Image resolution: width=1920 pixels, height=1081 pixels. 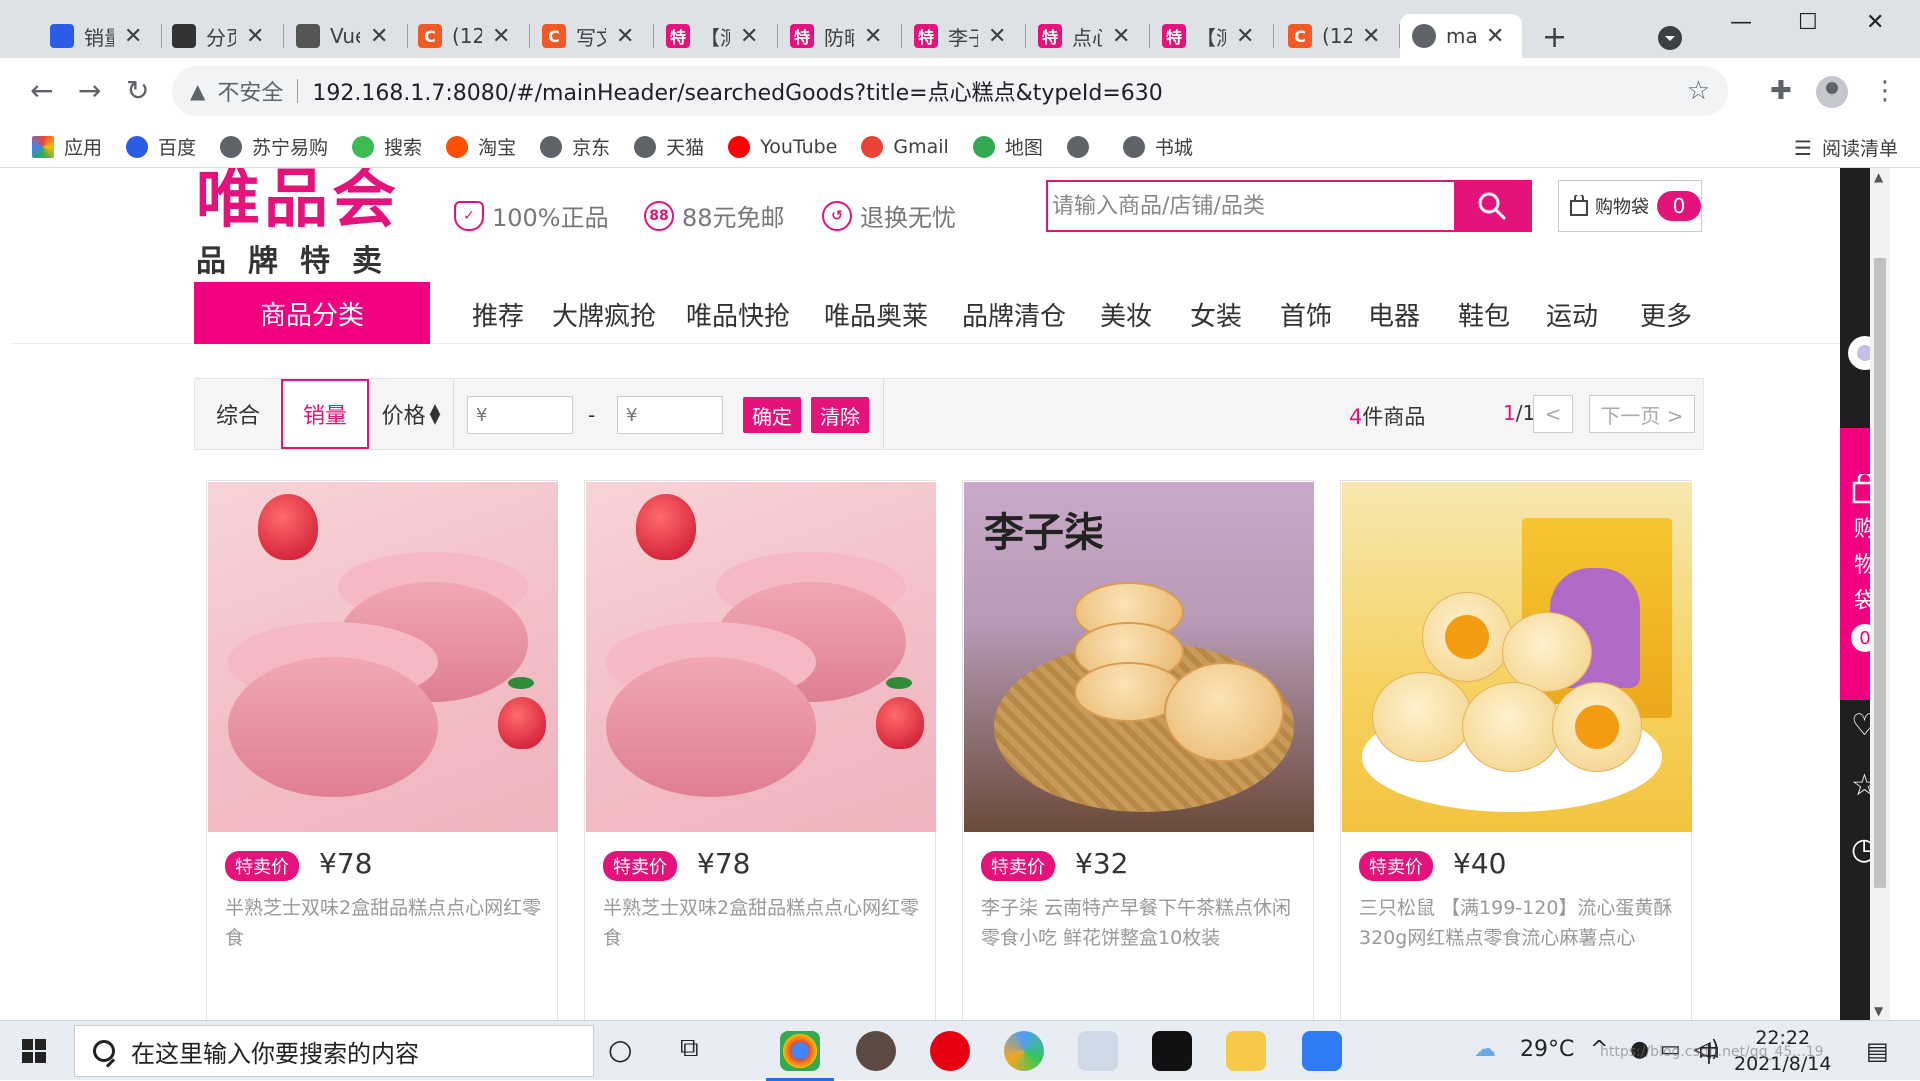 I want to click on bookmark-item: 淘宝, so click(x=481, y=146).